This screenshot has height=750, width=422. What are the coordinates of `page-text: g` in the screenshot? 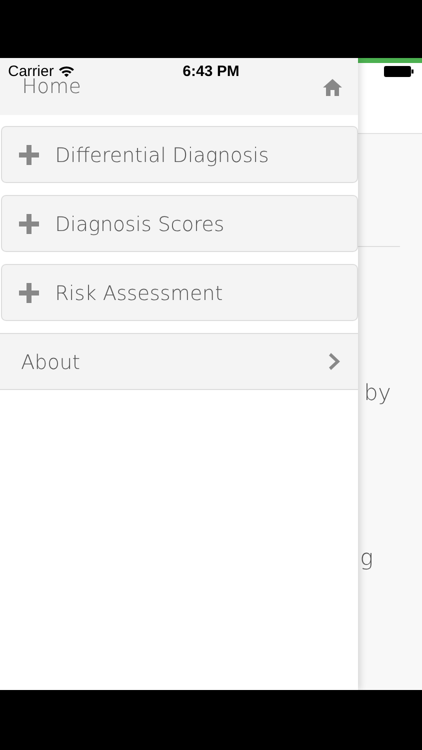 It's located at (367, 558).